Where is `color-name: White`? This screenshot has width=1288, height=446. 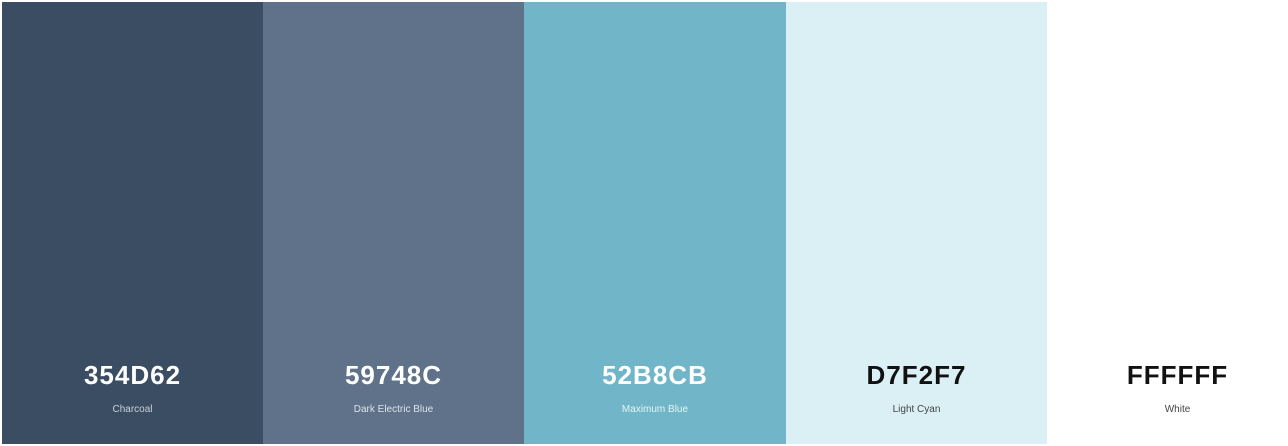 color-name: White is located at coordinates (1177, 409).